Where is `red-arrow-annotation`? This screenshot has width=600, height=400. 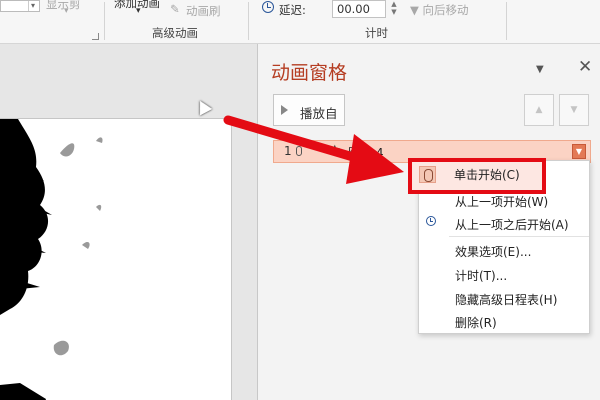
red-arrow-annotation is located at coordinates (313, 149).